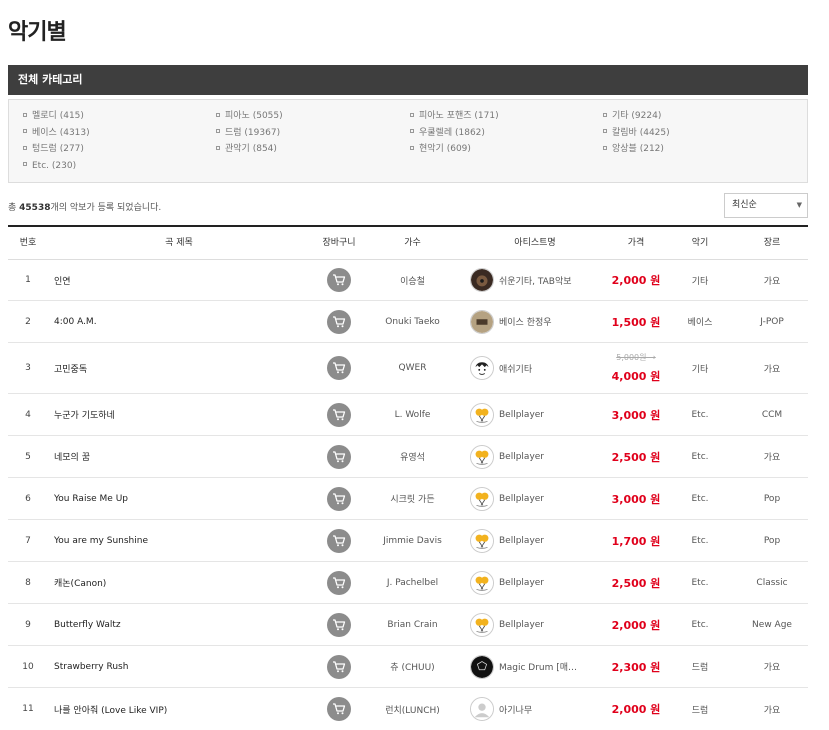 Image resolution: width=829 pixels, height=730 pixels. What do you see at coordinates (698, 134) in the screenshot?
I see `category-item: 칼림바 (4425)` at bounding box center [698, 134].